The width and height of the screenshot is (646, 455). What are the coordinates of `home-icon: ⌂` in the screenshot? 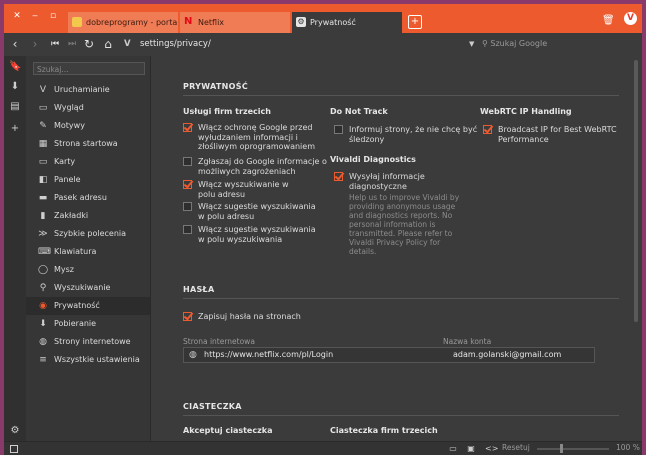 It's located at (108, 44).